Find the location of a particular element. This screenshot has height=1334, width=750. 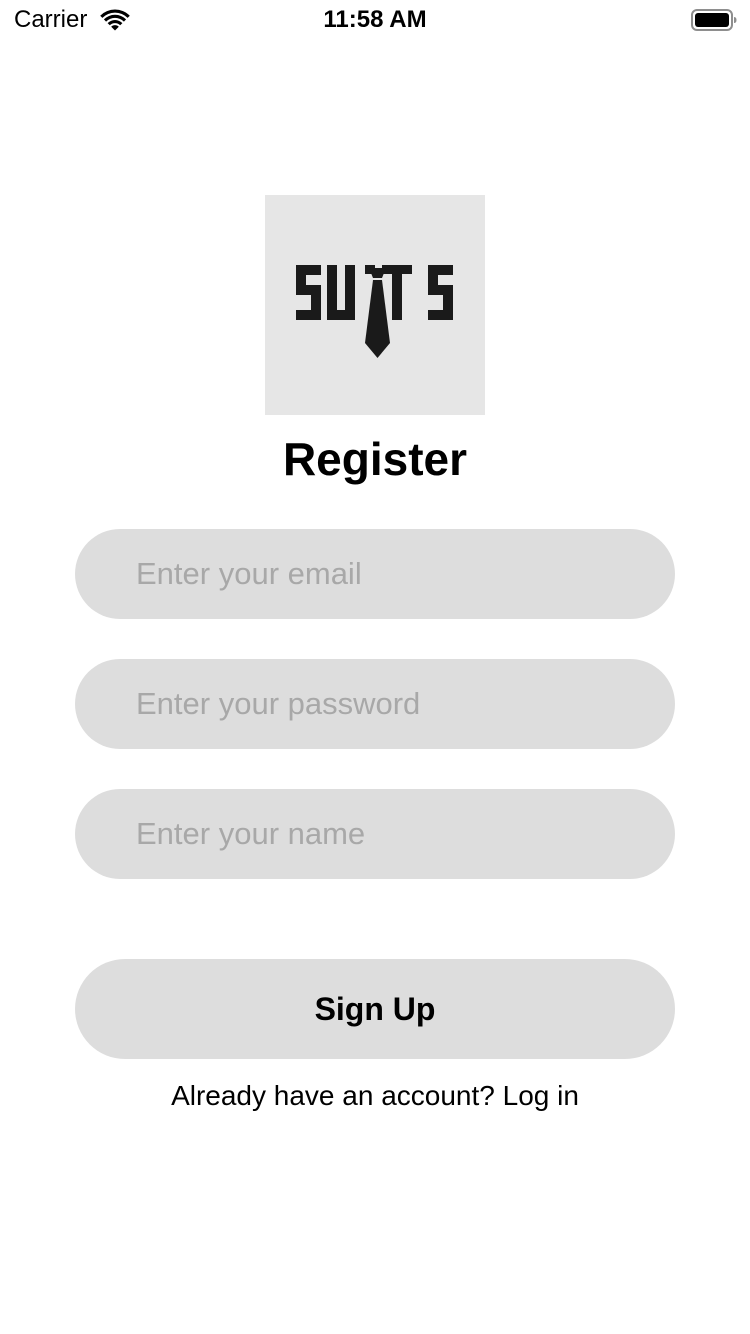

login-link: Already have an account? Log in is located at coordinates (375, 1096).